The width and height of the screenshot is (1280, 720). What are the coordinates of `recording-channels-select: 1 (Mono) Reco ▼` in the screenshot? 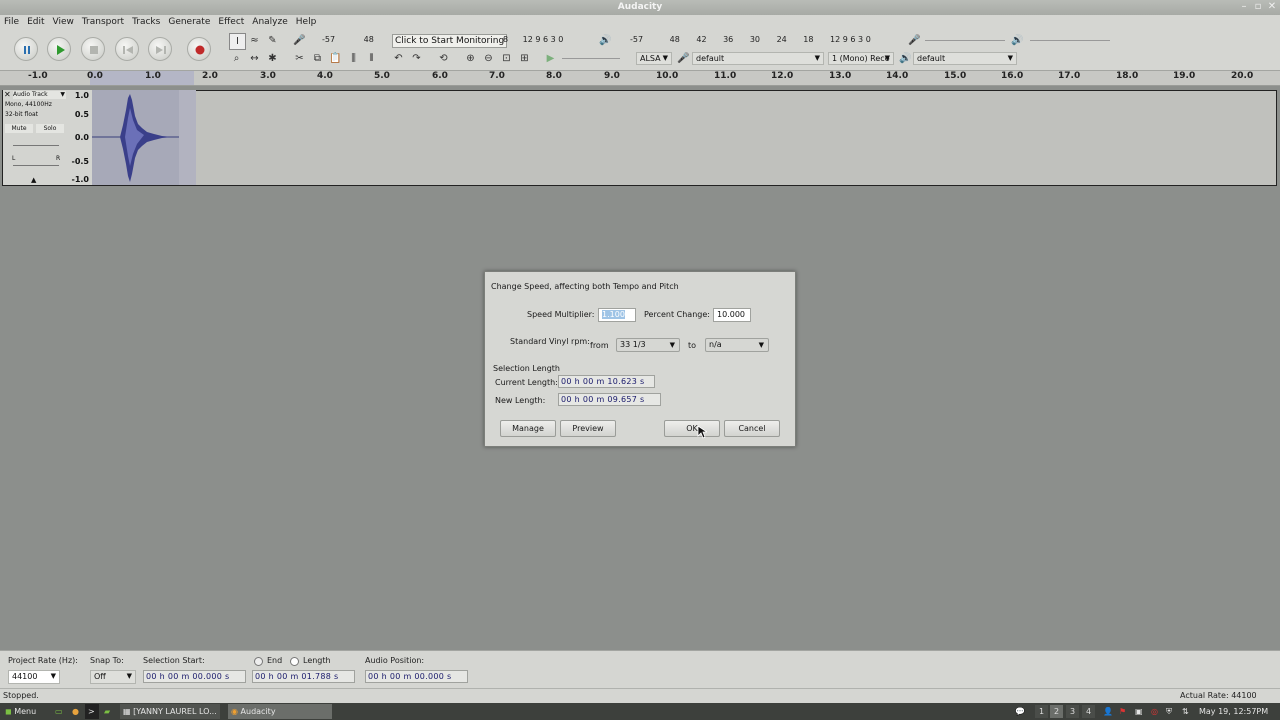 It's located at (861, 58).